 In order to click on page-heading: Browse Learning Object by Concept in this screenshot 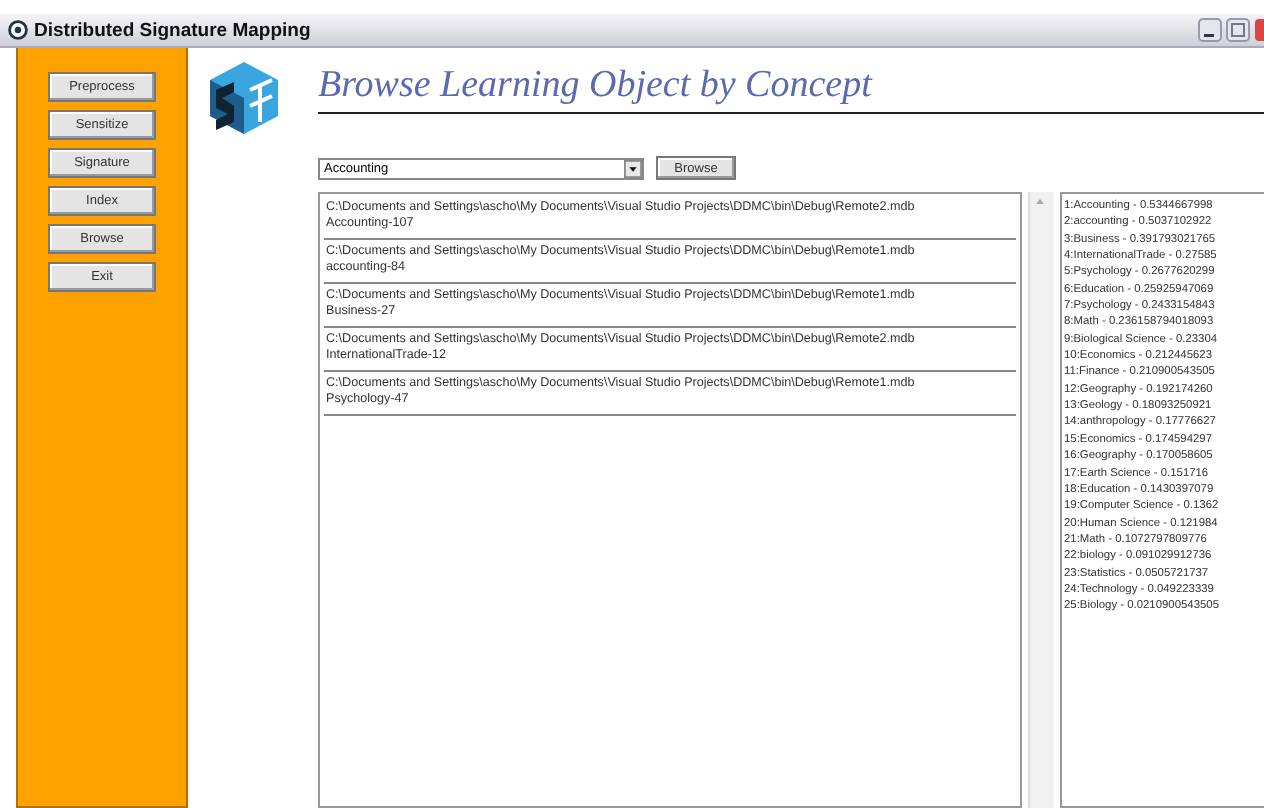, I will do `click(596, 86)`.